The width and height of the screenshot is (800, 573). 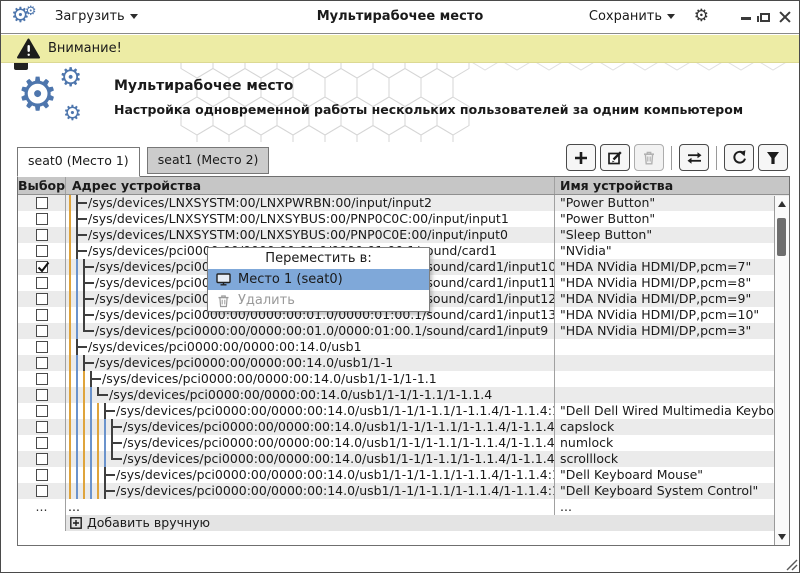 What do you see at coordinates (581, 157) in the screenshot?
I see `add-device-button` at bounding box center [581, 157].